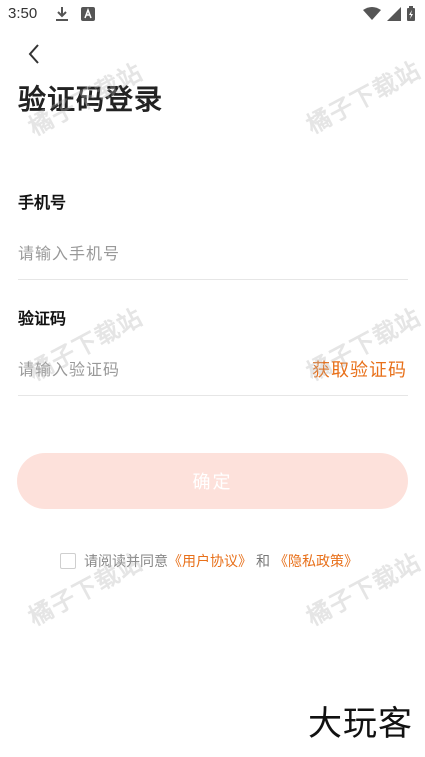  I want to click on agreement-prefix: 请阅读并同意, so click(126, 562).